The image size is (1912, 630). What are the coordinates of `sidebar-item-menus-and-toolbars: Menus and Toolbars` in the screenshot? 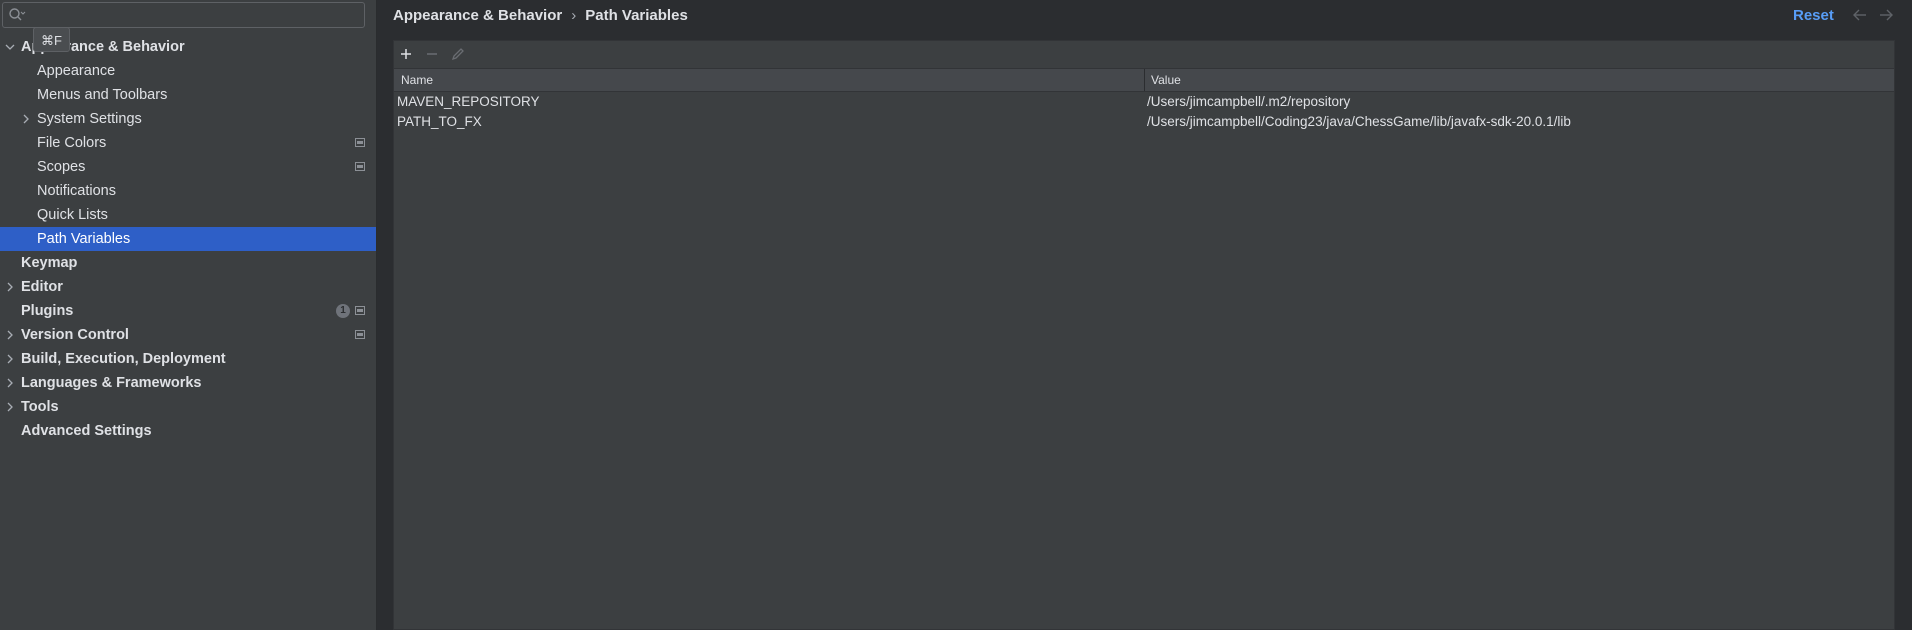 It's located at (188, 95).